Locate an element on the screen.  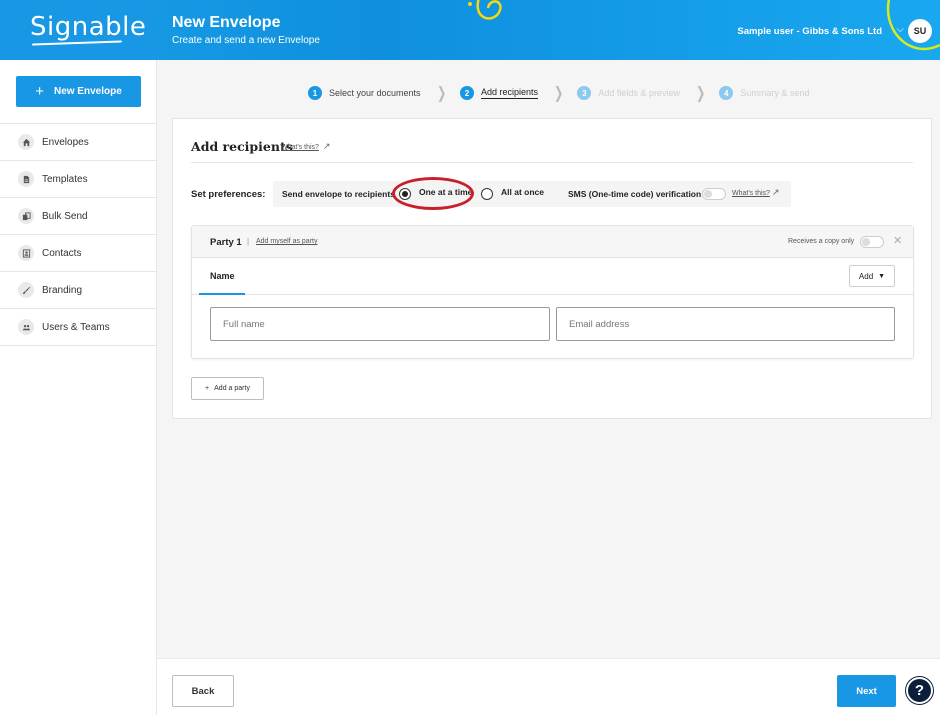
sidebar-item-templates: Templates is located at coordinates (78, 179).